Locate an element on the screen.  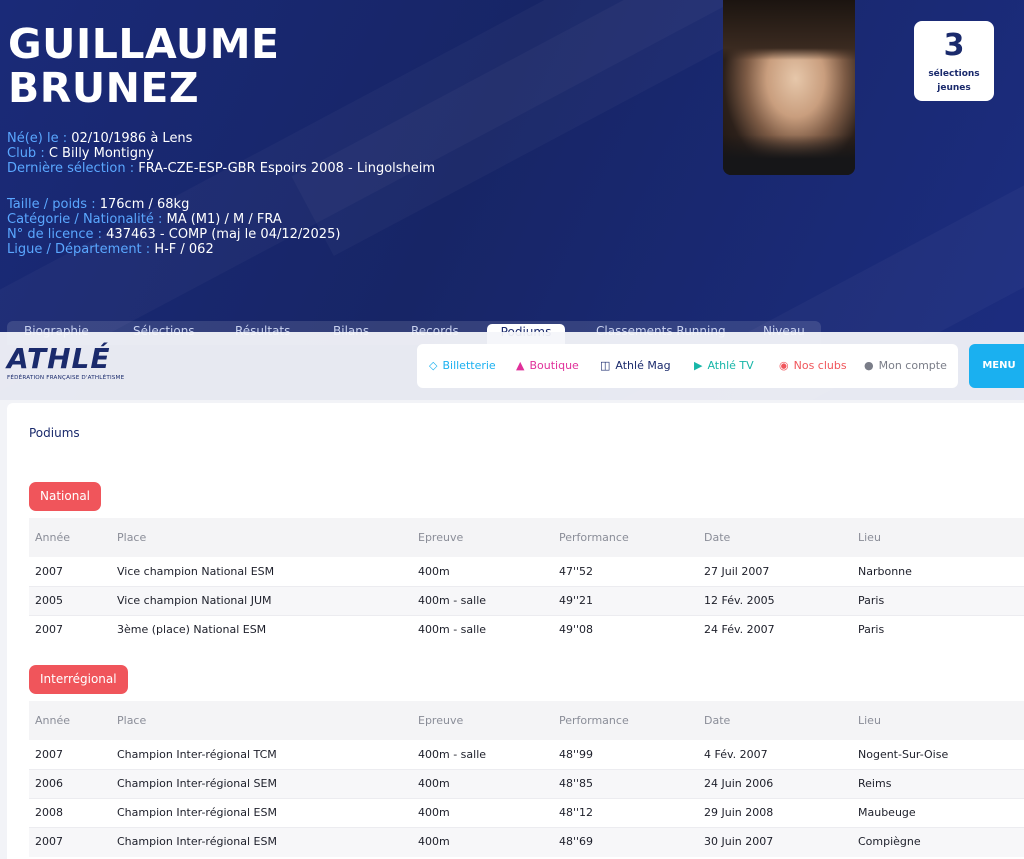
nav-boutique: ▲ Boutique is located at coordinates (547, 365).